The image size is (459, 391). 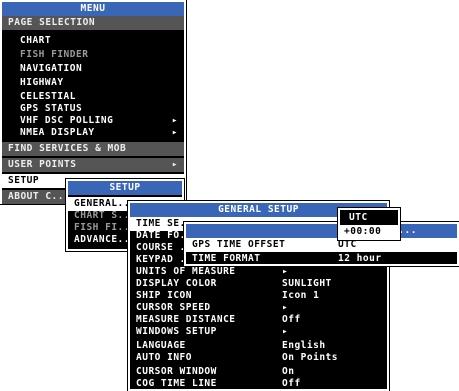 What do you see at coordinates (93, 55) in the screenshot?
I see `menu-item-fish-finder: FISH FINDER` at bounding box center [93, 55].